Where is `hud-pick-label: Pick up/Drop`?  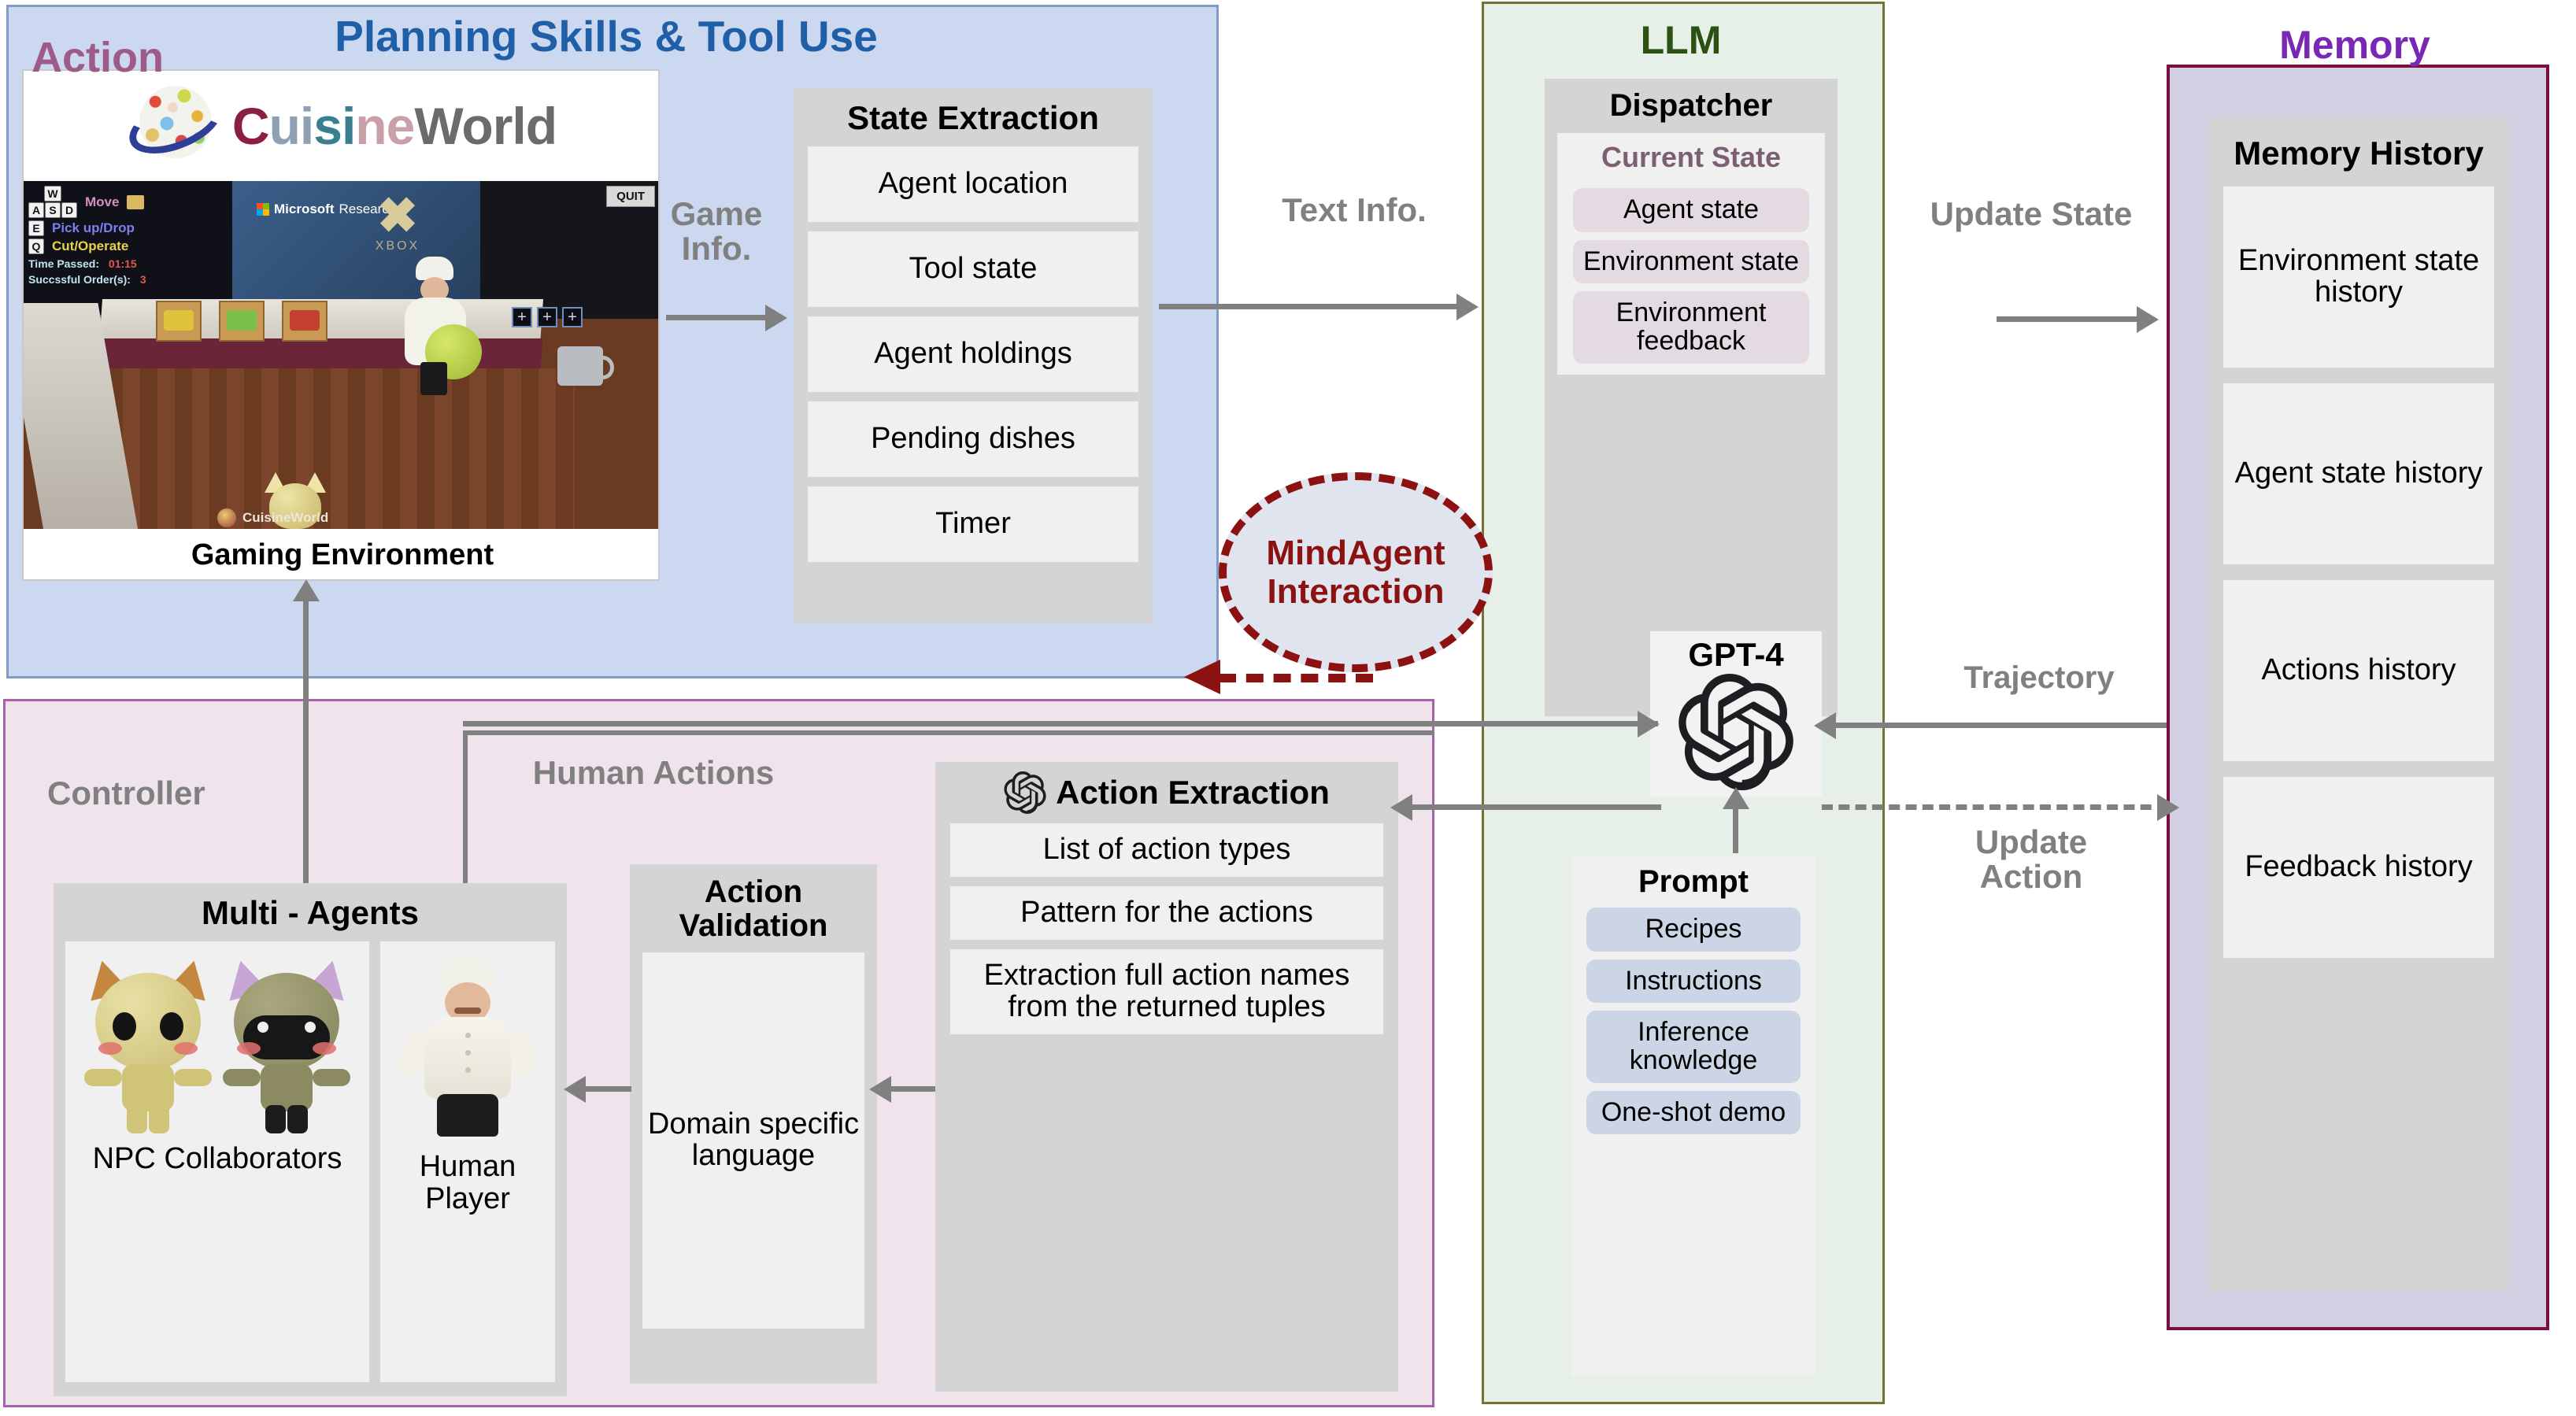
hud-pick-label: Pick up/Drop is located at coordinates (93, 227).